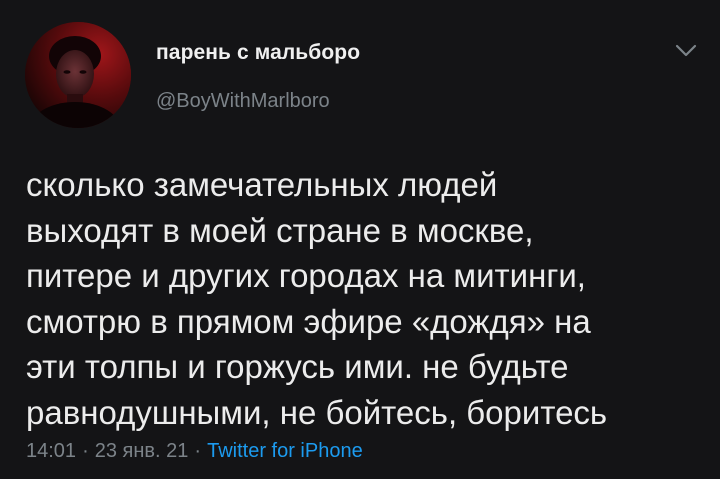  What do you see at coordinates (258, 53) in the screenshot?
I see `author-display-name: парень с мальборо` at bounding box center [258, 53].